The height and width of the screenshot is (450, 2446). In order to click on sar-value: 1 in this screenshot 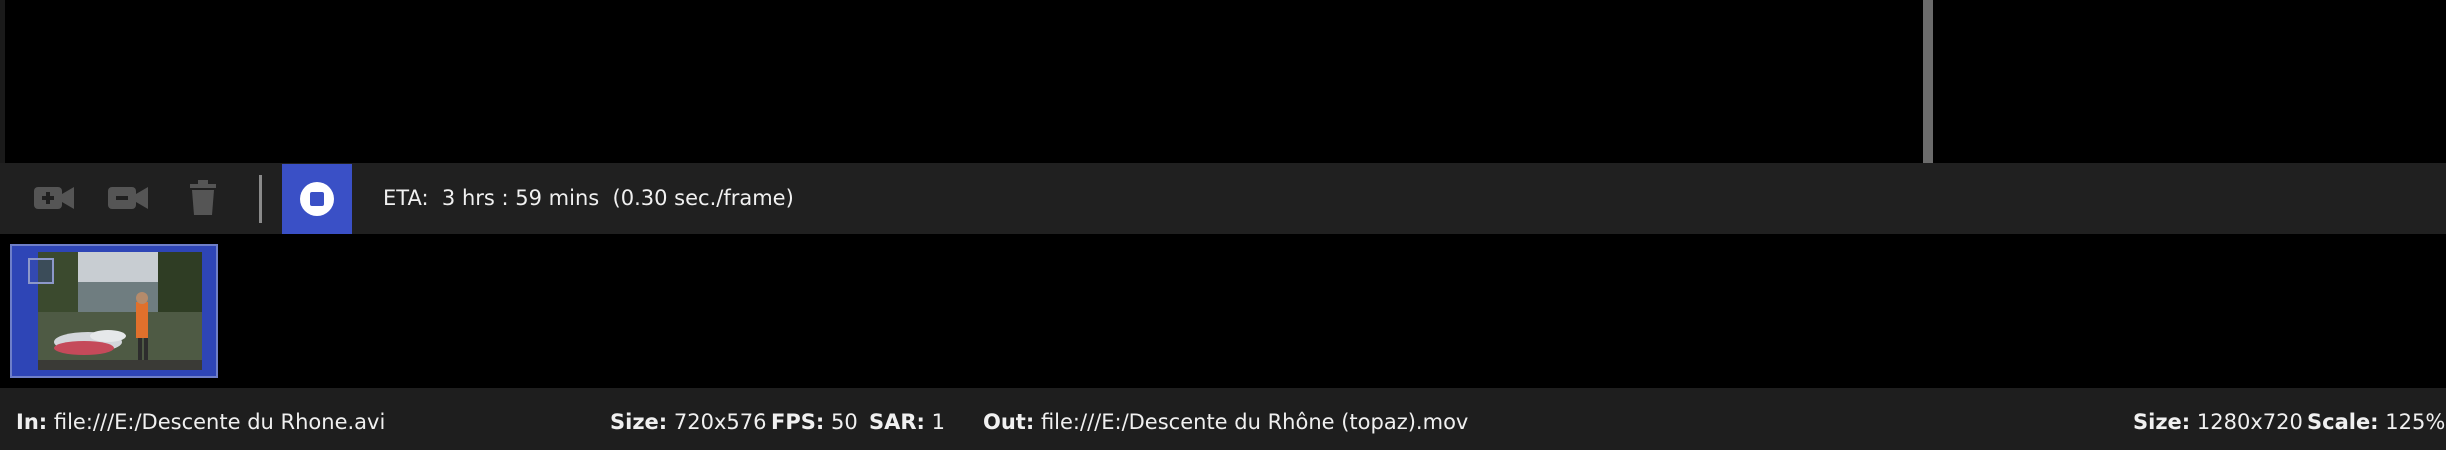, I will do `click(938, 422)`.